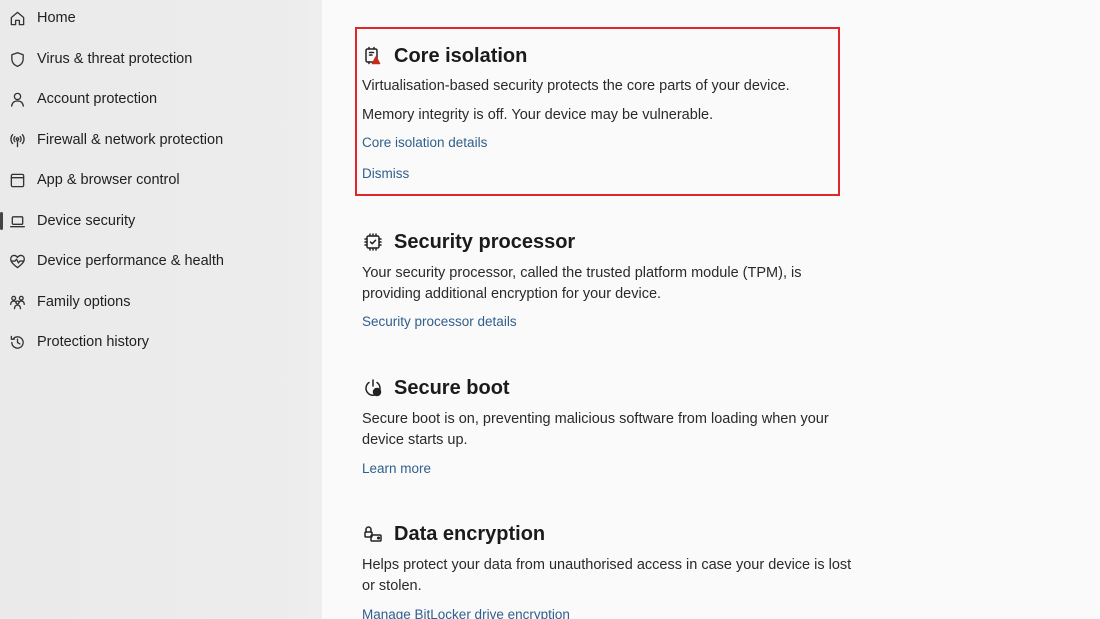 Image resolution: width=1100 pixels, height=619 pixels. Describe the element at coordinates (373, 242) in the screenshot. I see `processor-chip-icon` at that location.